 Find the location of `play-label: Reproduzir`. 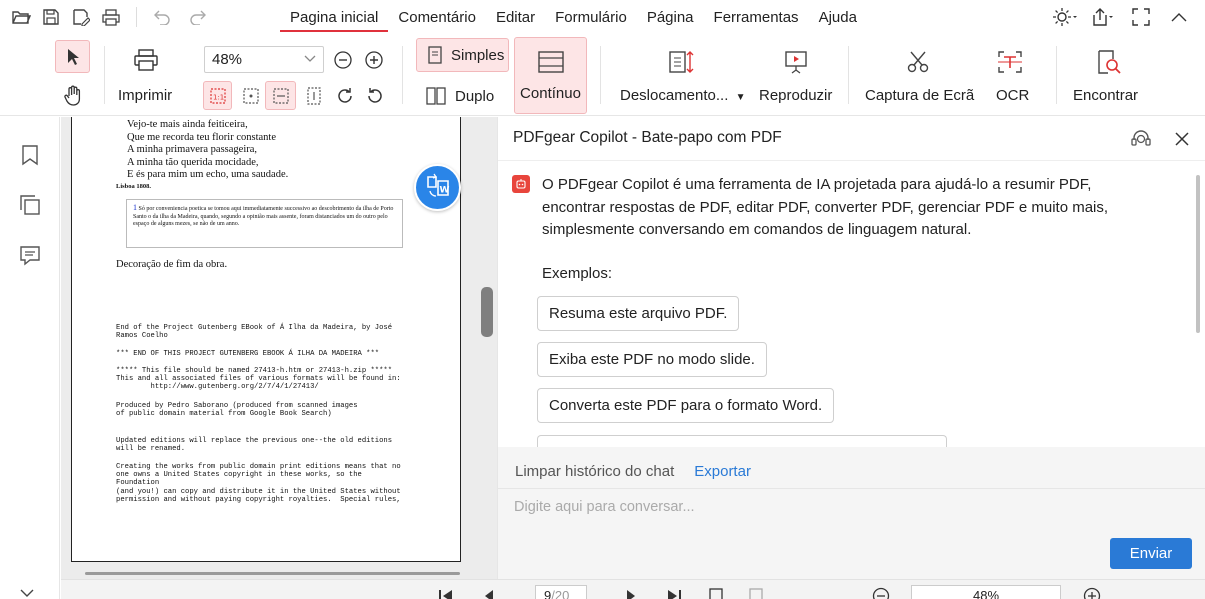

play-label: Reproduzir is located at coordinates (795, 95).